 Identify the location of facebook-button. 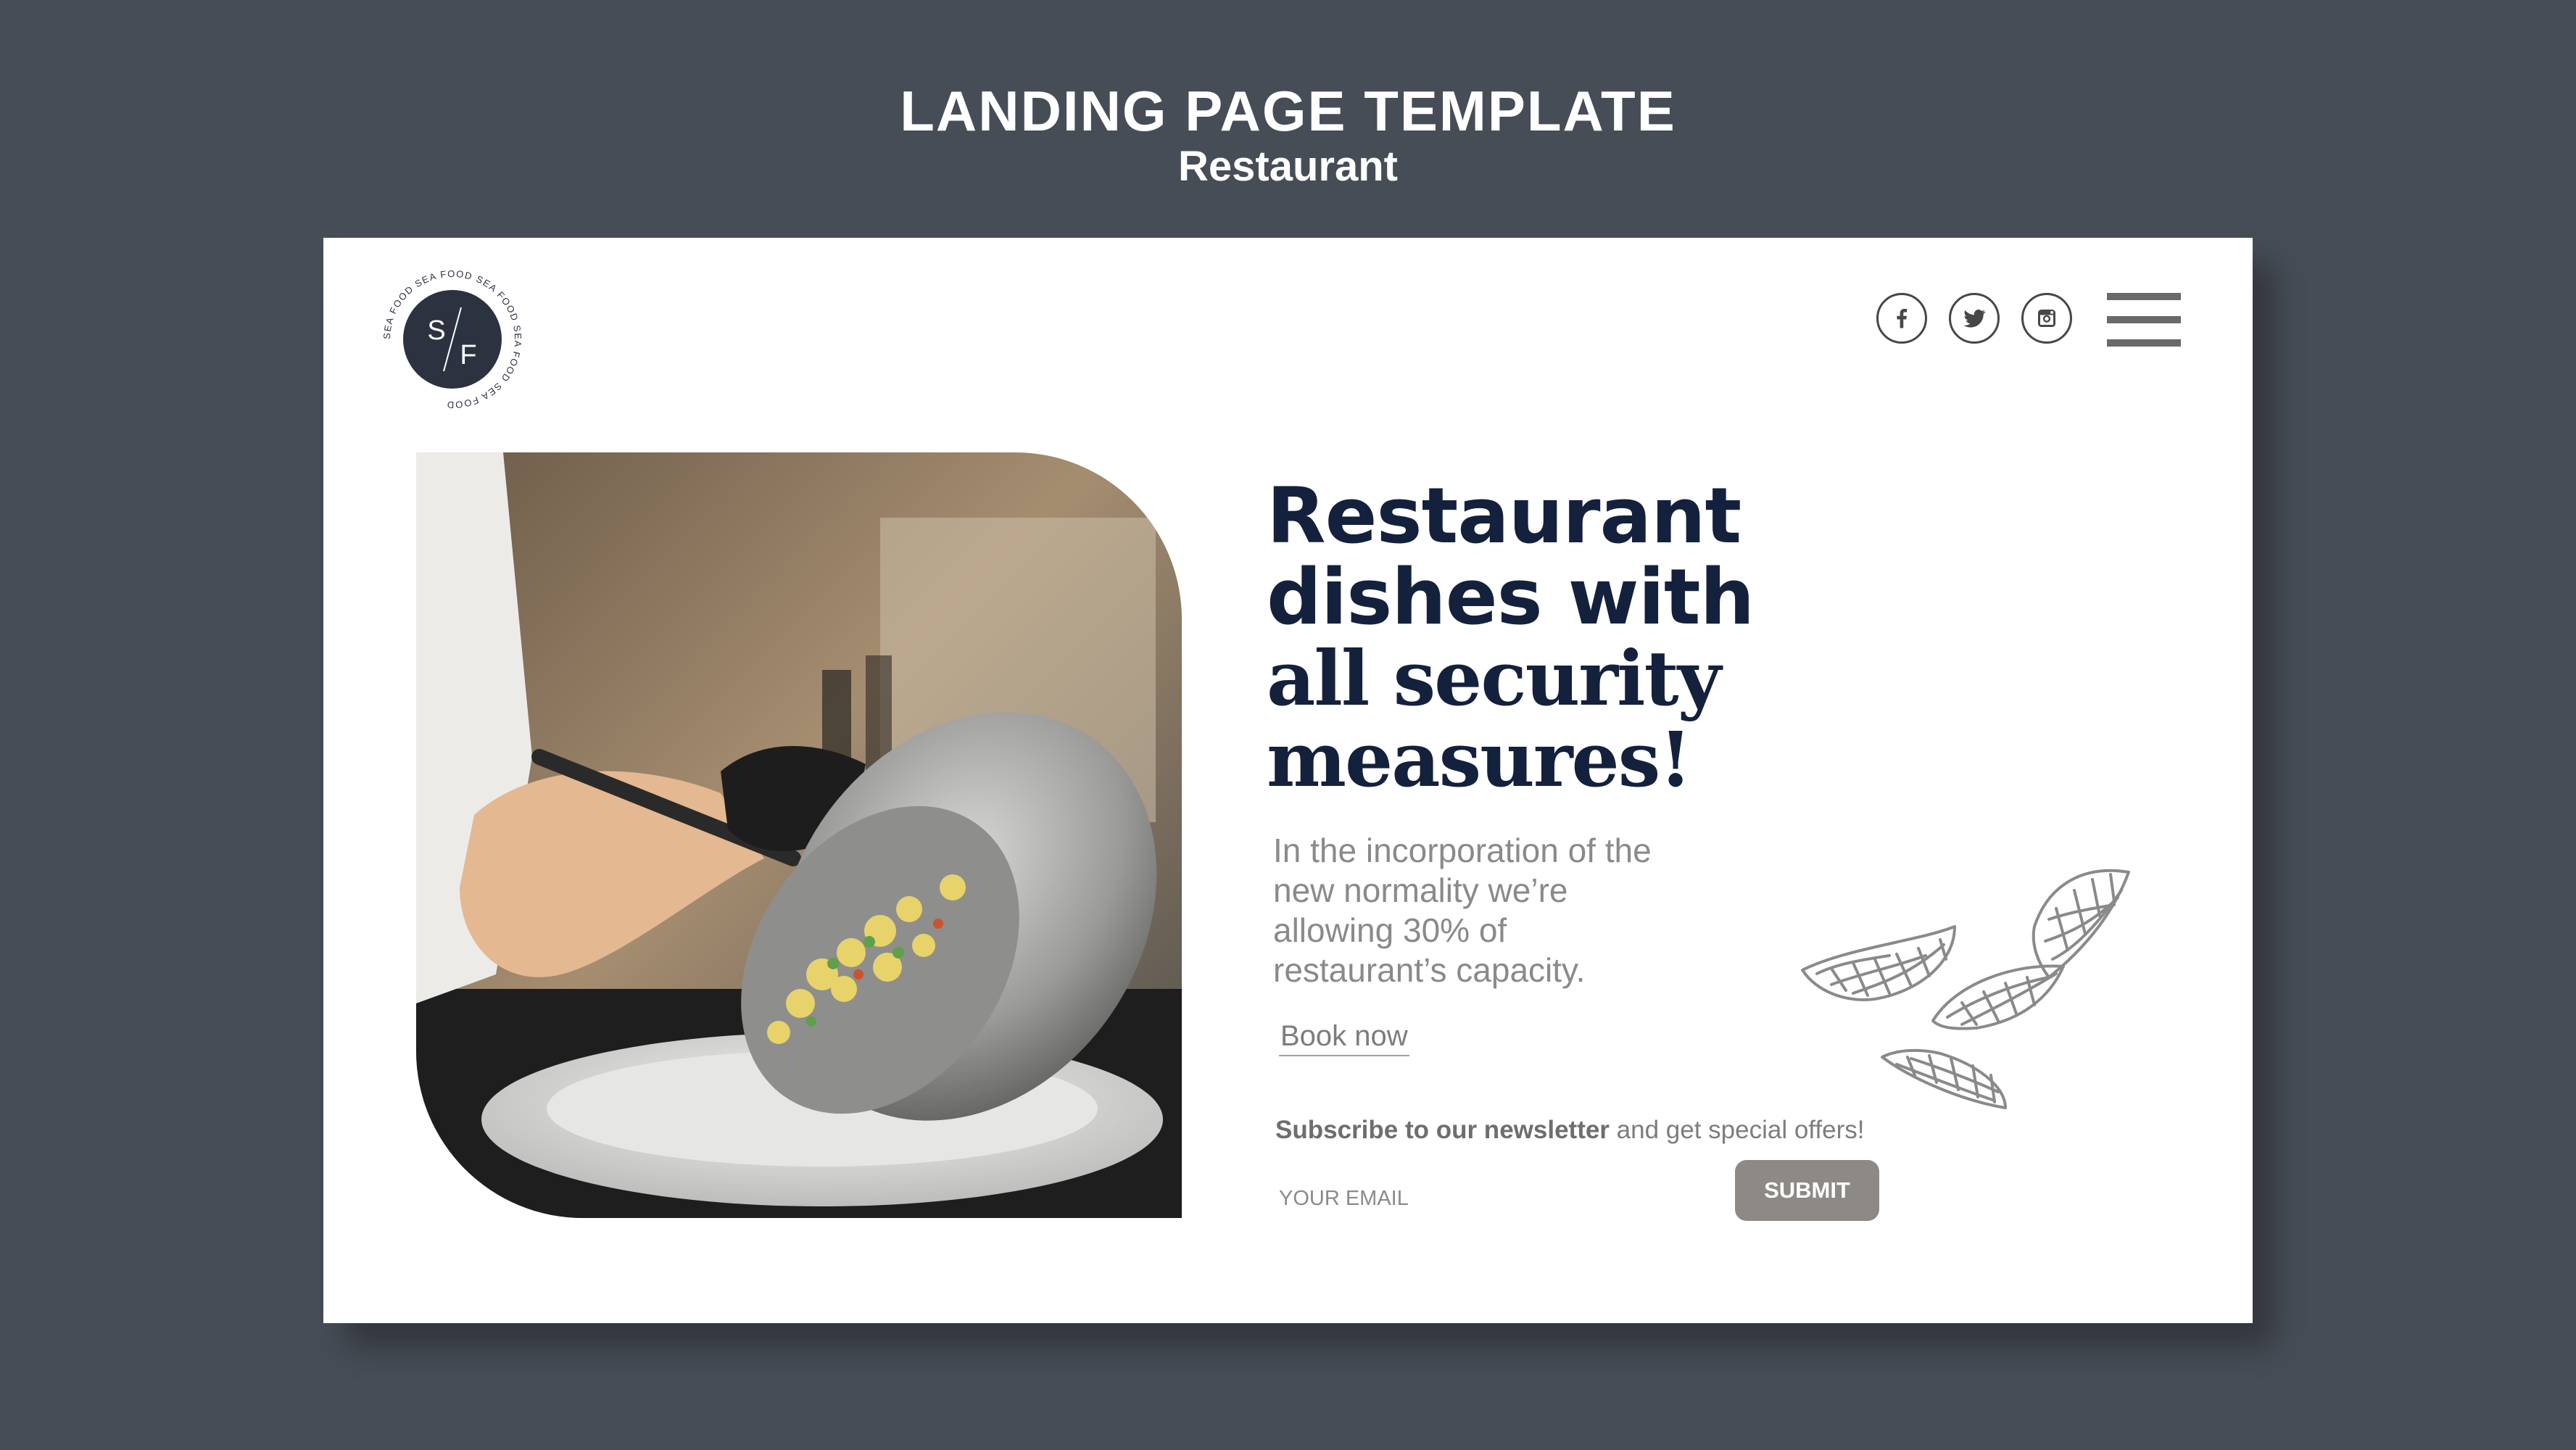
(1902, 318).